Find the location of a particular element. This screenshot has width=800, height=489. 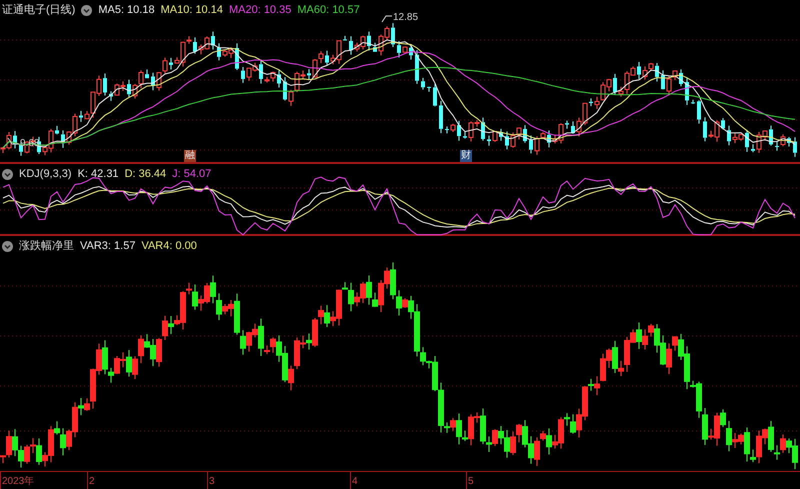

chart-title: 证通电子(日线) is located at coordinates (39, 10).